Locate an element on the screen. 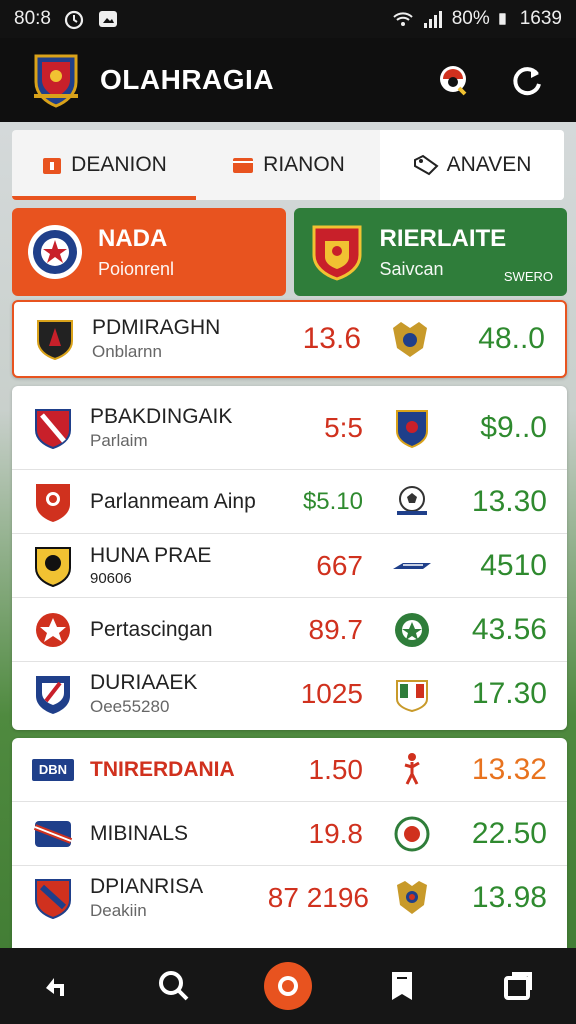  refresh-icon is located at coordinates (527, 81).